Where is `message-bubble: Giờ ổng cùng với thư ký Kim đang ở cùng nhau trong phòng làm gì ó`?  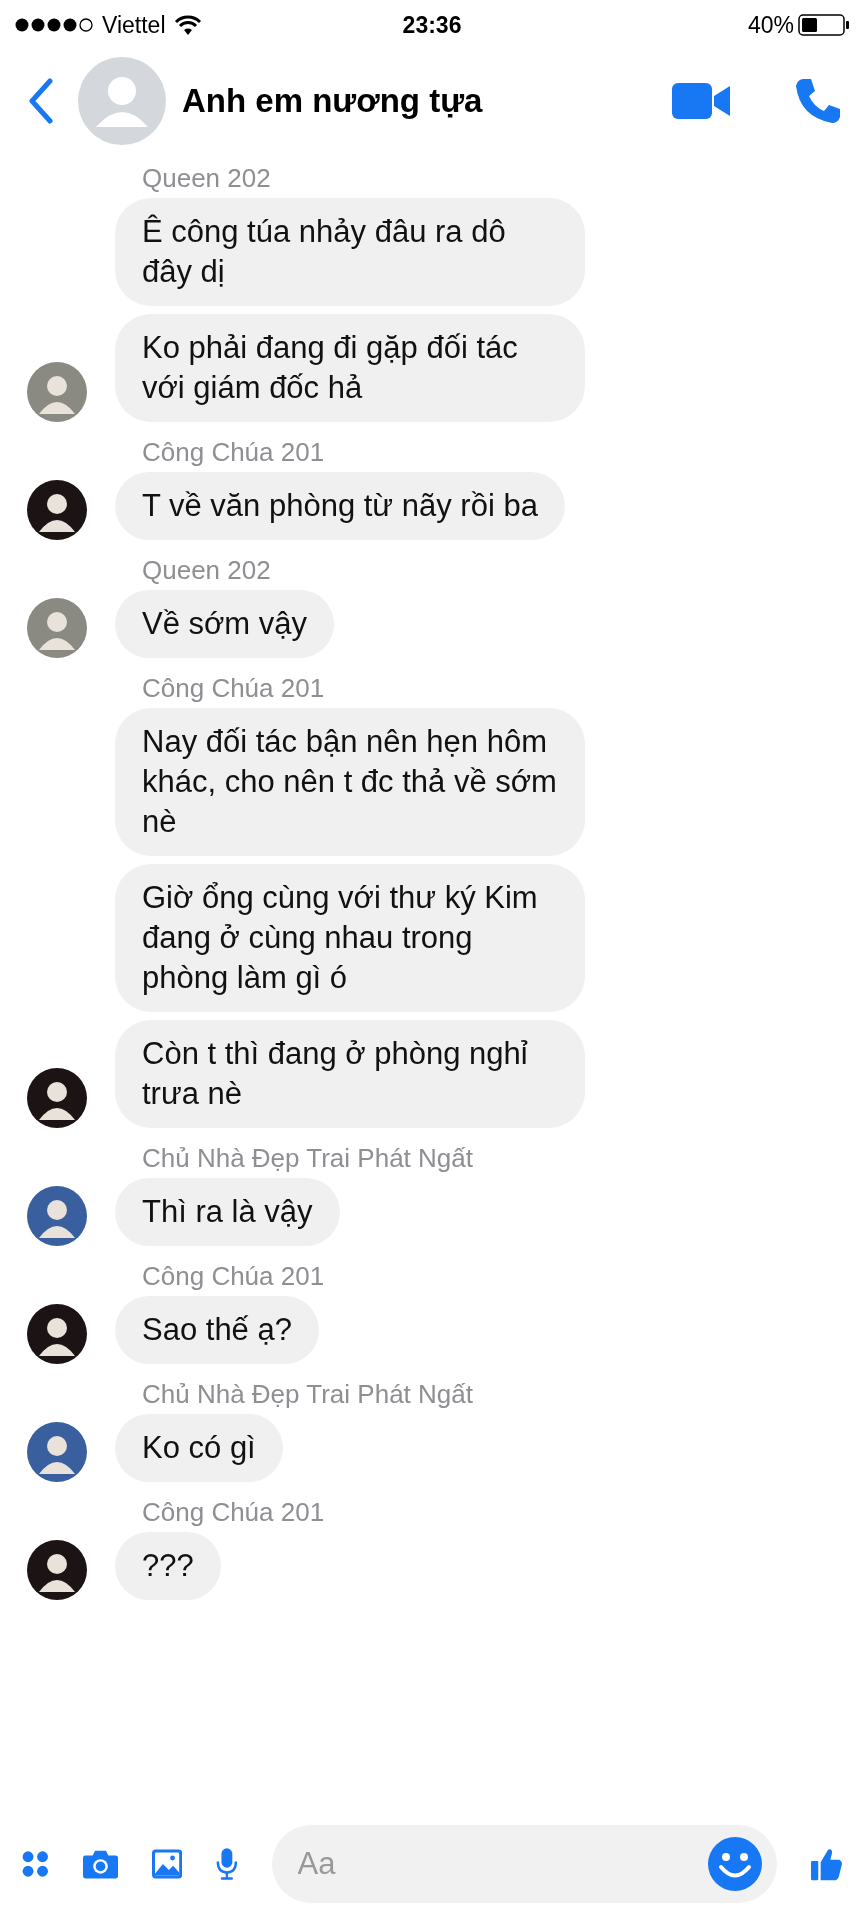
message-bubble: Giờ ổng cùng với thư ký Kim đang ở cùng nhau trong phòng làm gì ó is located at coordinates (350, 938).